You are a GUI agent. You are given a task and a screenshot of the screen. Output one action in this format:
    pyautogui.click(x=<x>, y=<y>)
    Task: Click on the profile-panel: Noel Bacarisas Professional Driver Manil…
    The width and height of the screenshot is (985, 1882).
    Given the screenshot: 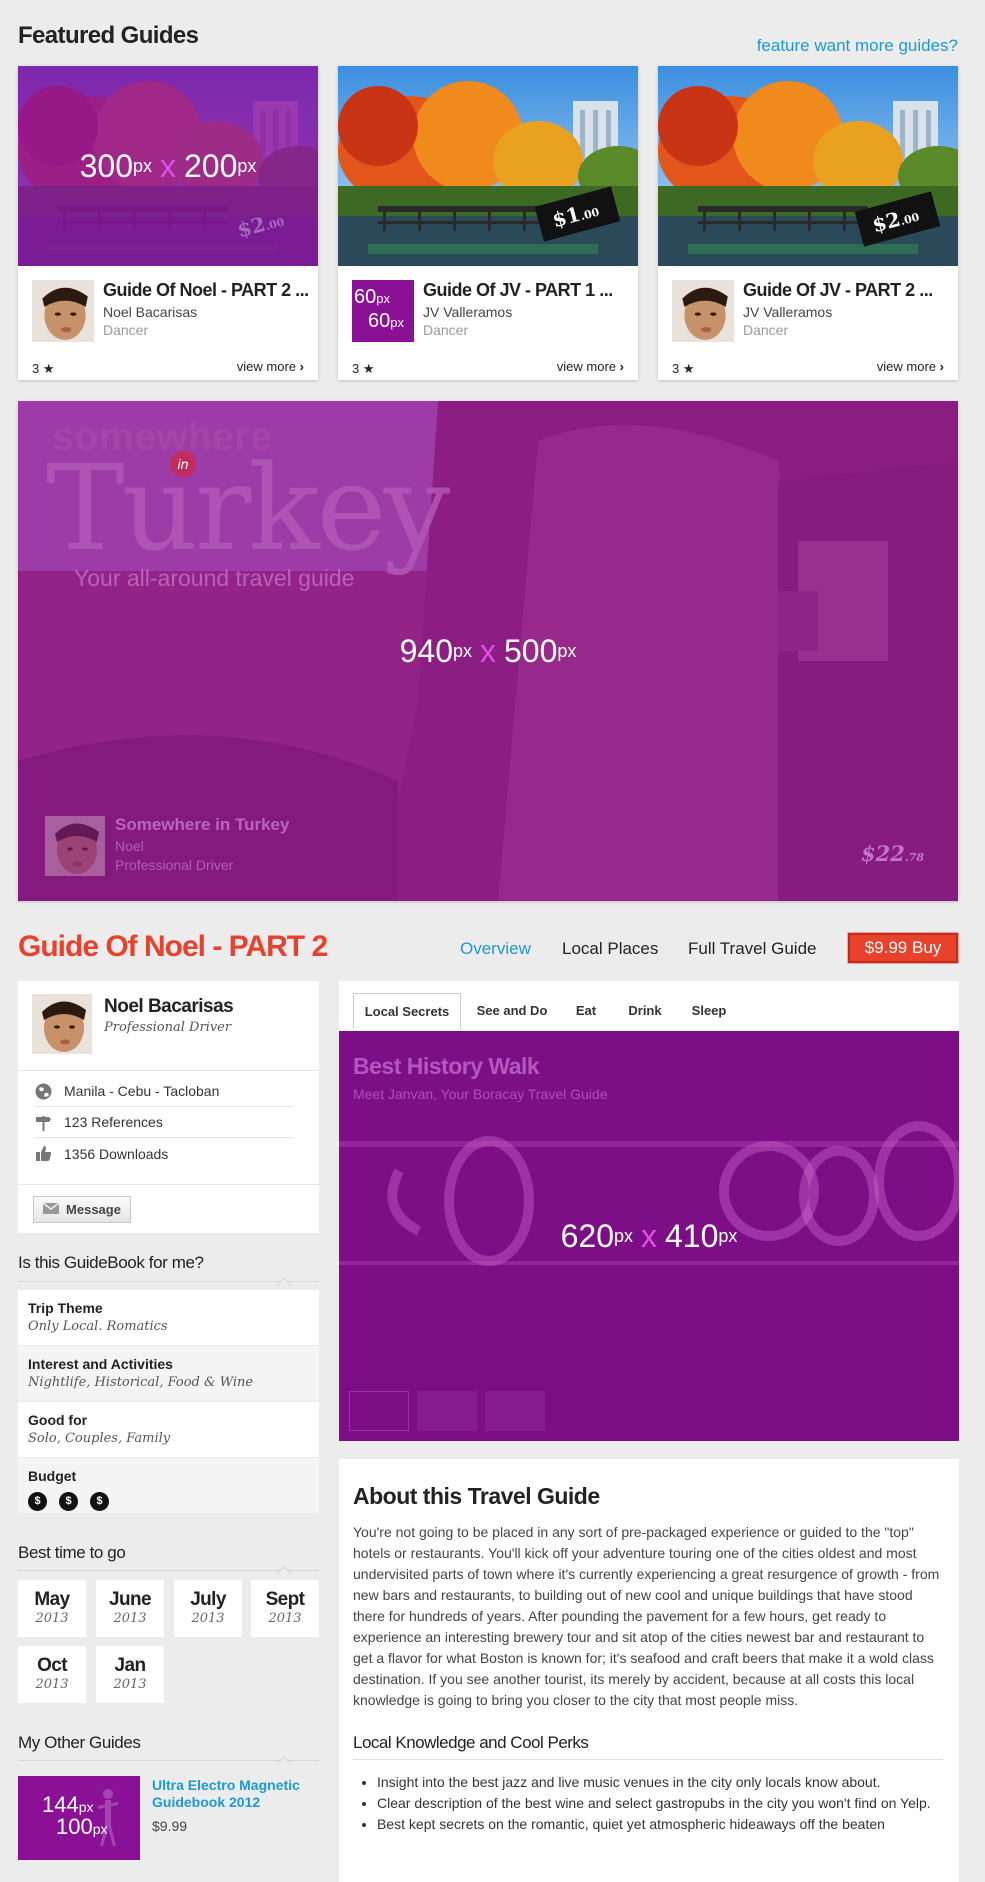 What is the action you would take?
    pyautogui.click(x=168, y=1107)
    